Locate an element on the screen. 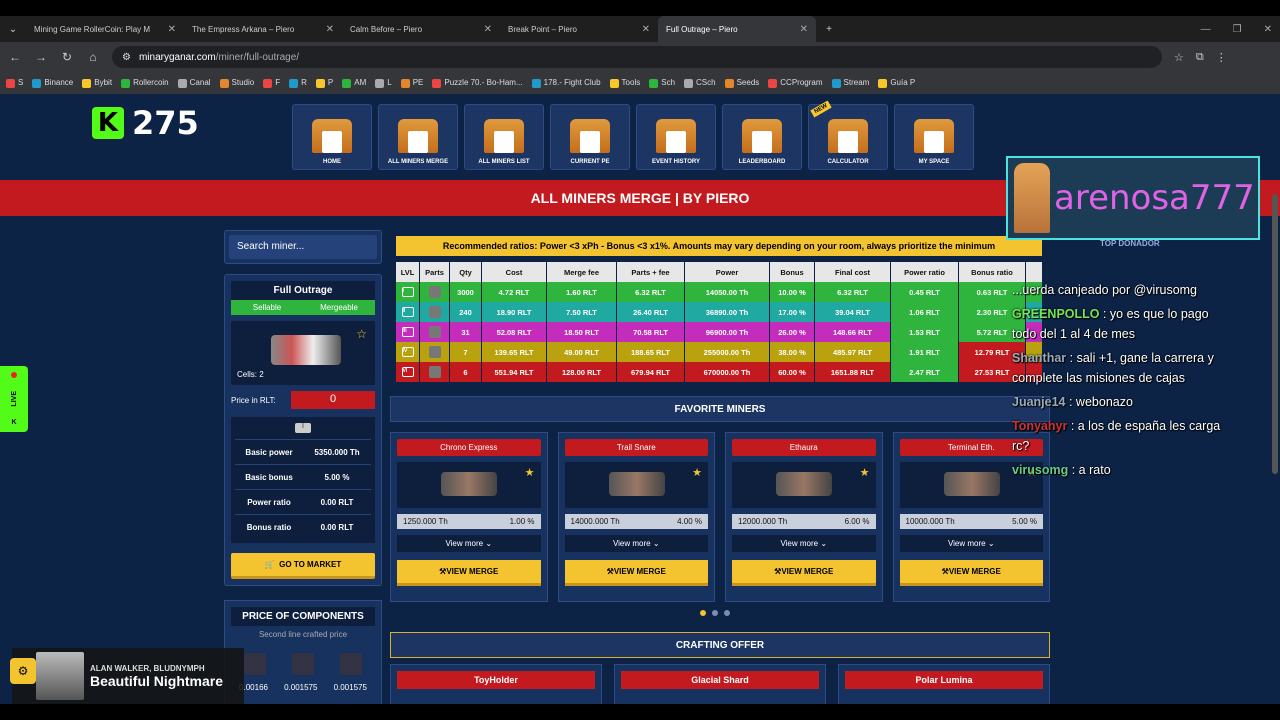 The height and width of the screenshot is (720, 1280). cell-cost: 551.94 RLT is located at coordinates (514, 372).